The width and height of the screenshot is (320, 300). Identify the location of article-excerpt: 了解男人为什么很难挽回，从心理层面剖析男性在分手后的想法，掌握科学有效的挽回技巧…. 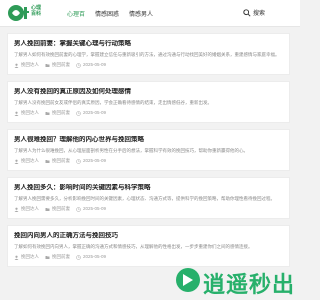
(131, 150).